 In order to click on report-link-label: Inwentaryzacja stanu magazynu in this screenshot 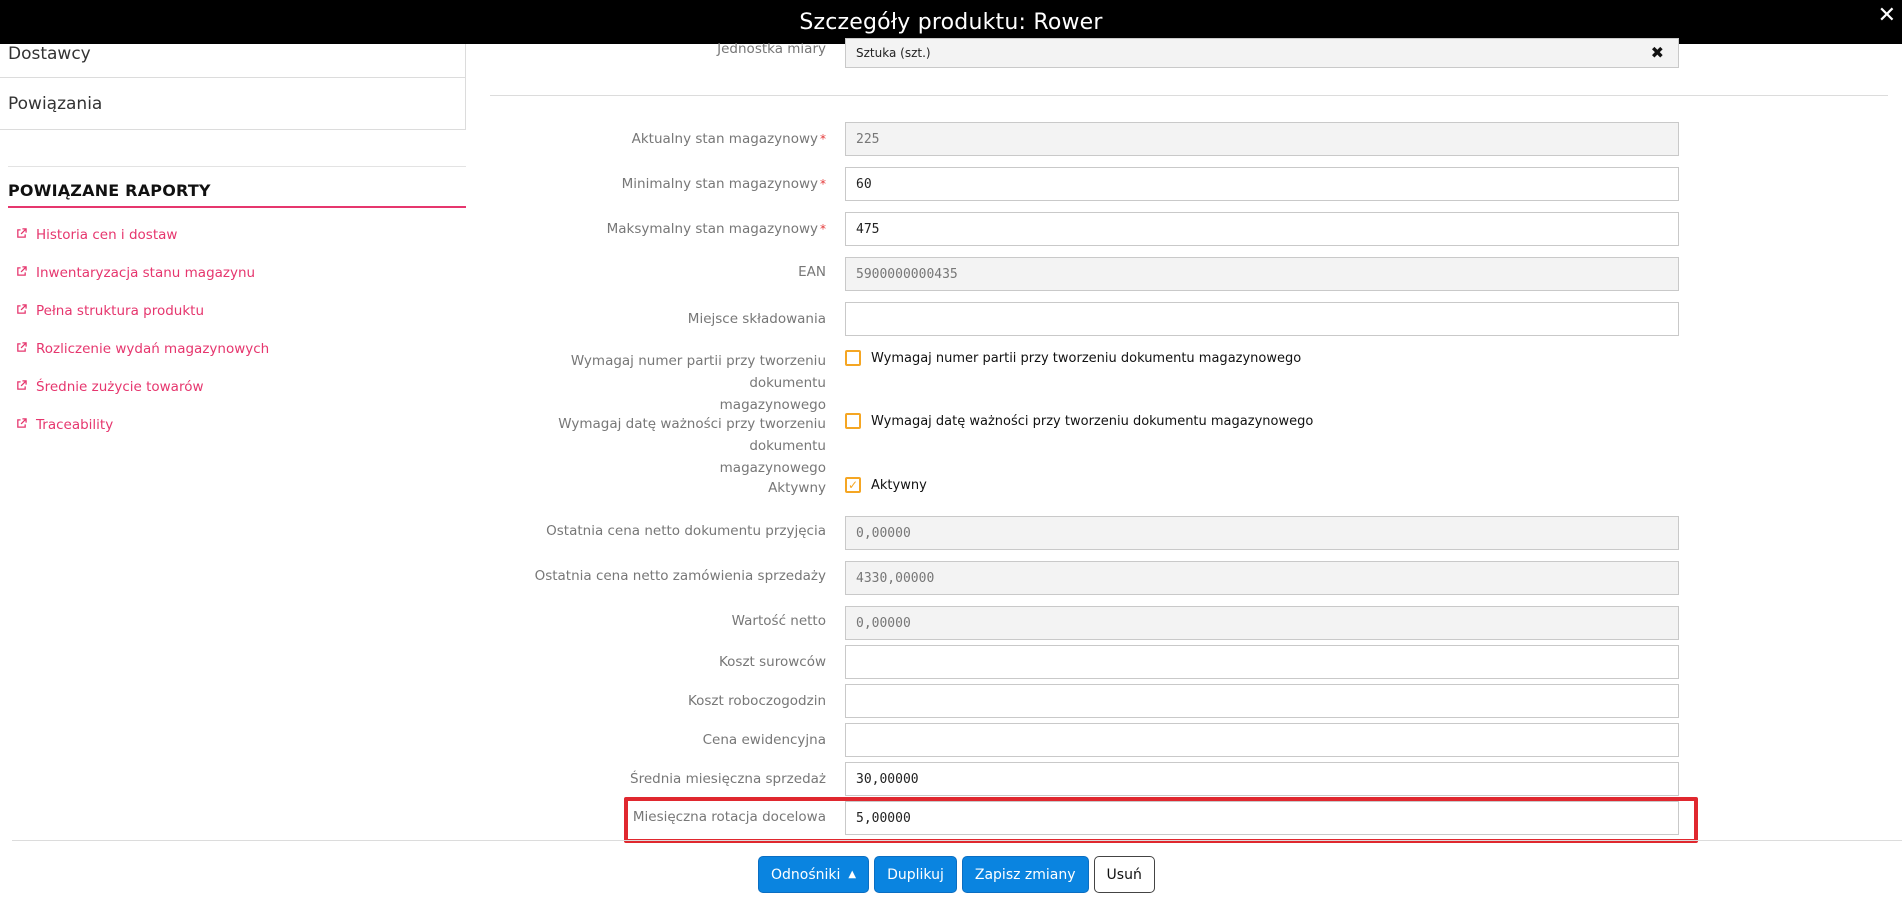, I will do `click(146, 273)`.